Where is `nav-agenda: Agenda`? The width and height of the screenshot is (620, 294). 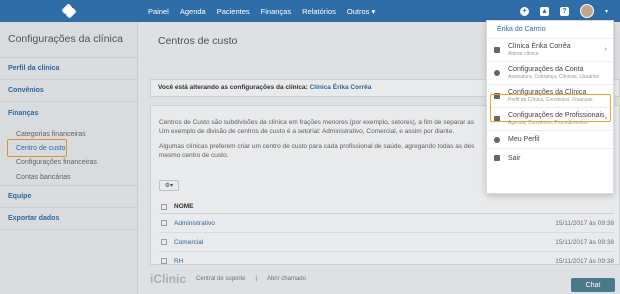
nav-agenda: Agenda is located at coordinates (193, 11).